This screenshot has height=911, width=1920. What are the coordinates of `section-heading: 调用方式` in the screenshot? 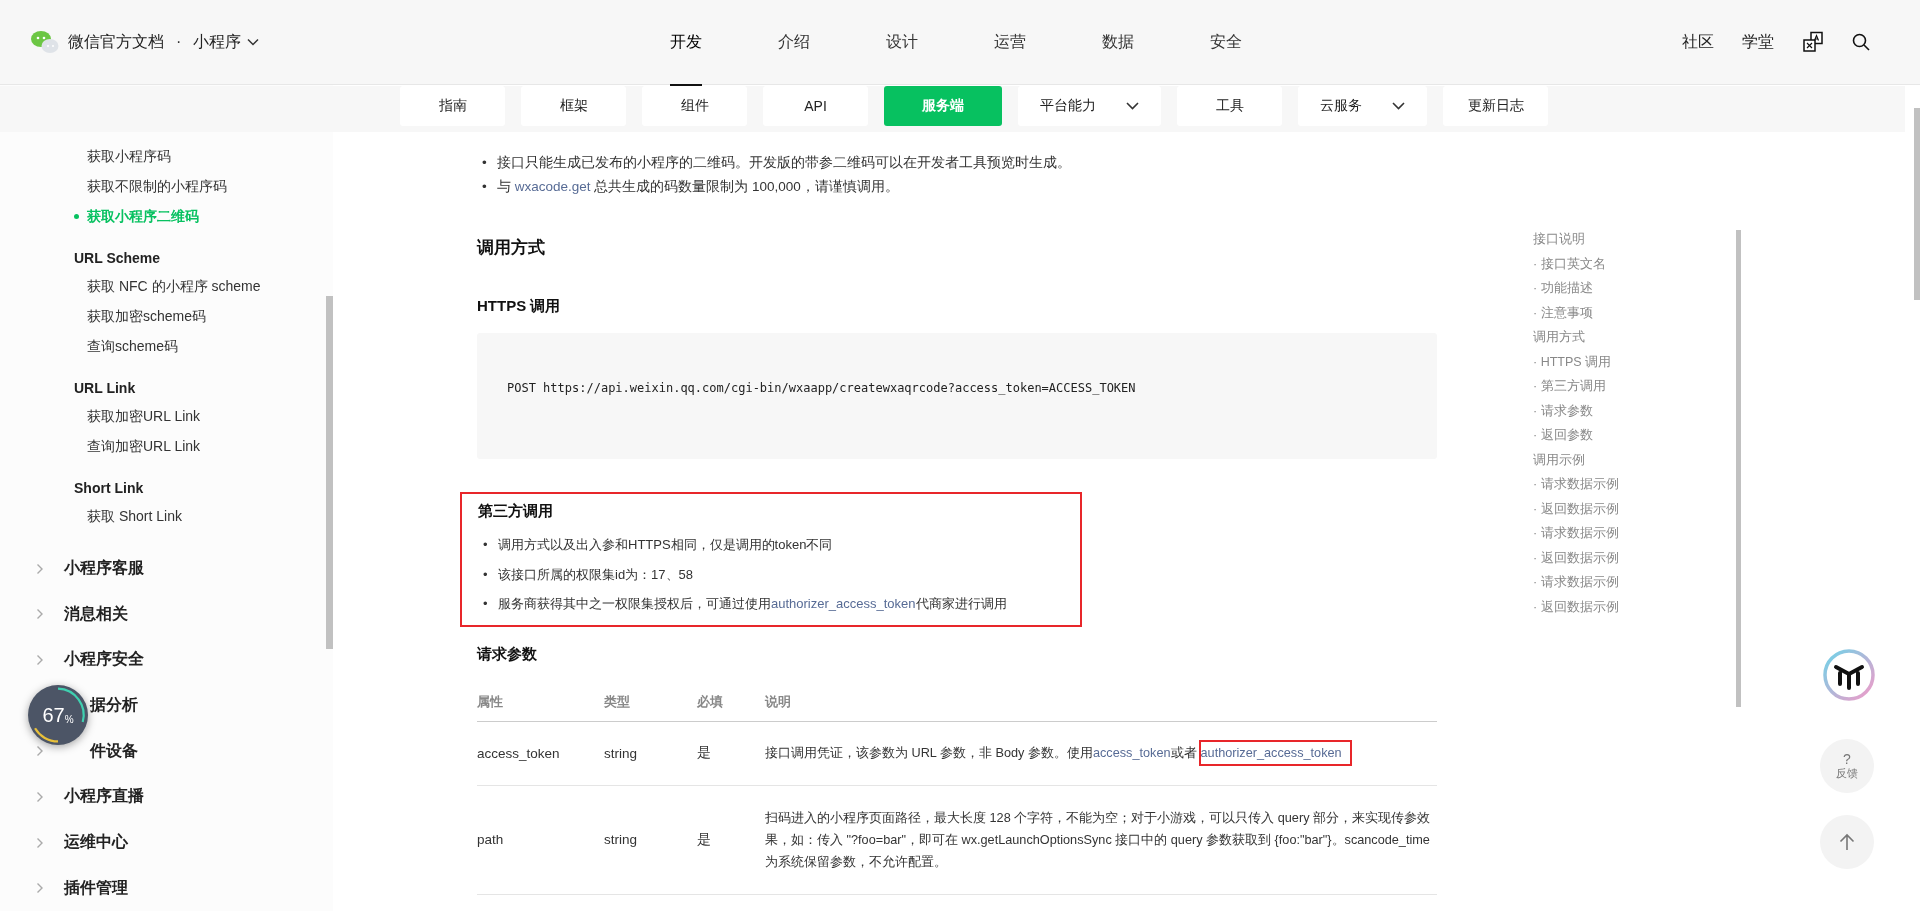 It's located at (511, 247).